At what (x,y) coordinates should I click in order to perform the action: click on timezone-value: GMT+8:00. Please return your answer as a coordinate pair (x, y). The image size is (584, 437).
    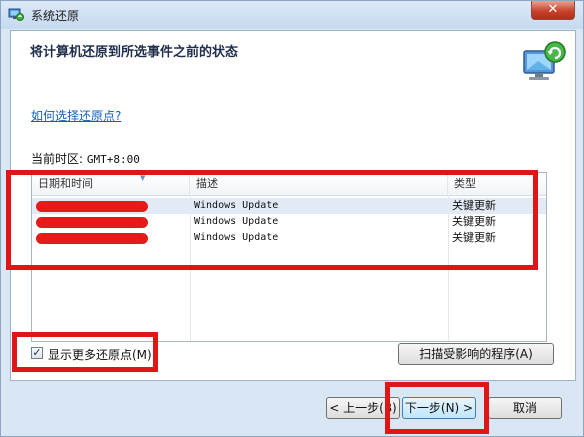
    Looking at the image, I should click on (113, 159).